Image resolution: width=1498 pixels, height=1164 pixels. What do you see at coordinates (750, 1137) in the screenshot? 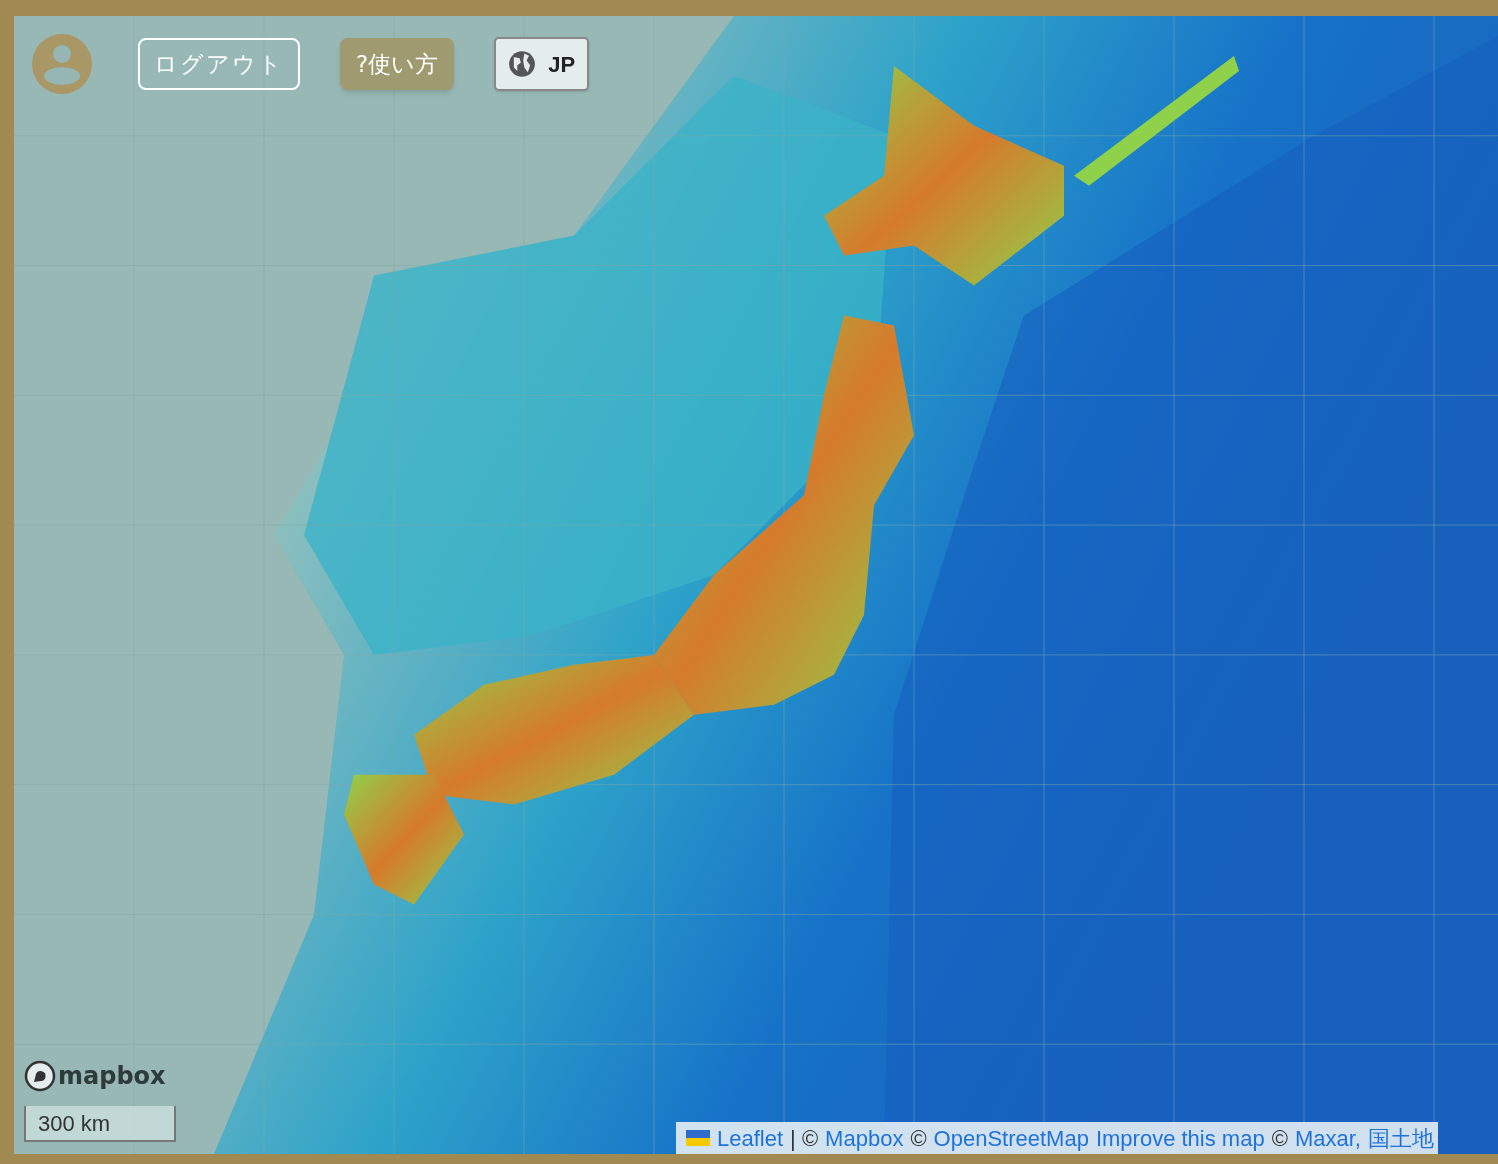
I see `attribution-link: Leaflet` at bounding box center [750, 1137].